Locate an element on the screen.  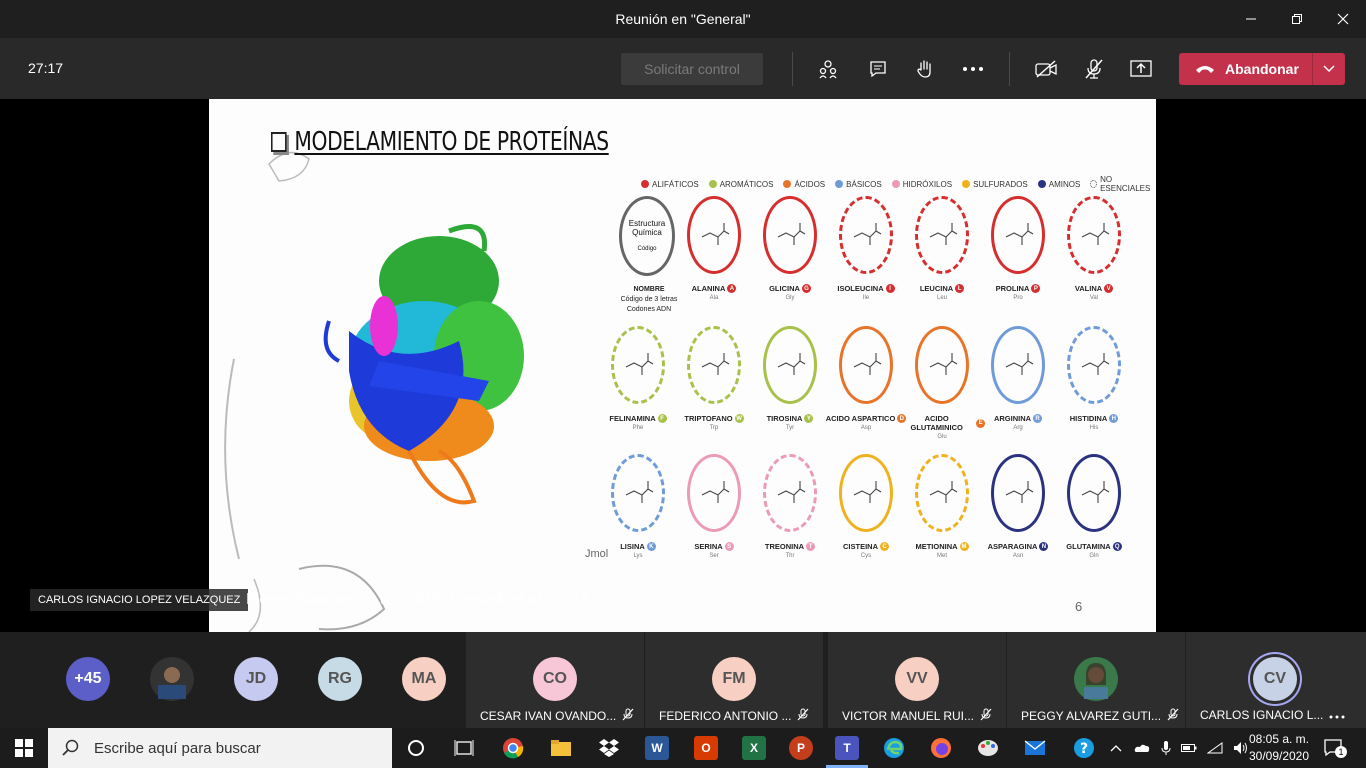
toolbar-divider is located at coordinates (792, 69).